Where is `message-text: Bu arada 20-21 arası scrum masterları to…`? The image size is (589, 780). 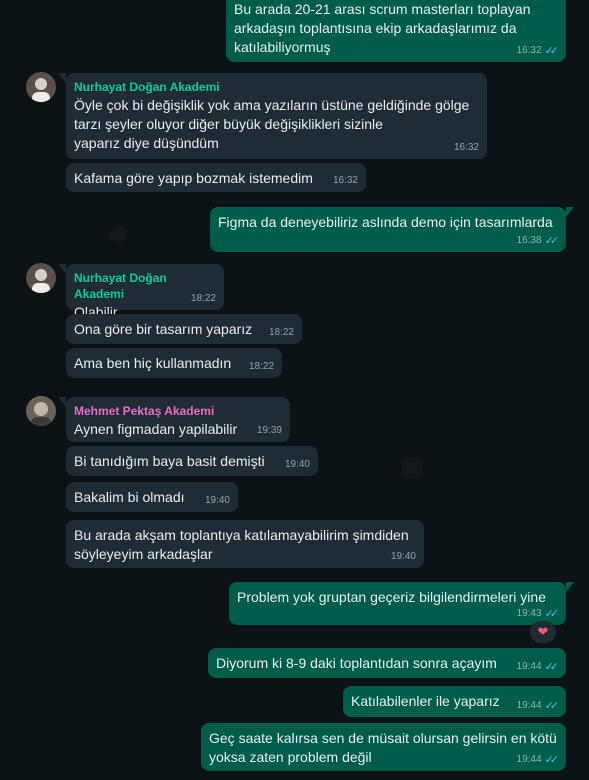
message-text: Bu arada 20-21 arası scrum masterları to… is located at coordinates (382, 28).